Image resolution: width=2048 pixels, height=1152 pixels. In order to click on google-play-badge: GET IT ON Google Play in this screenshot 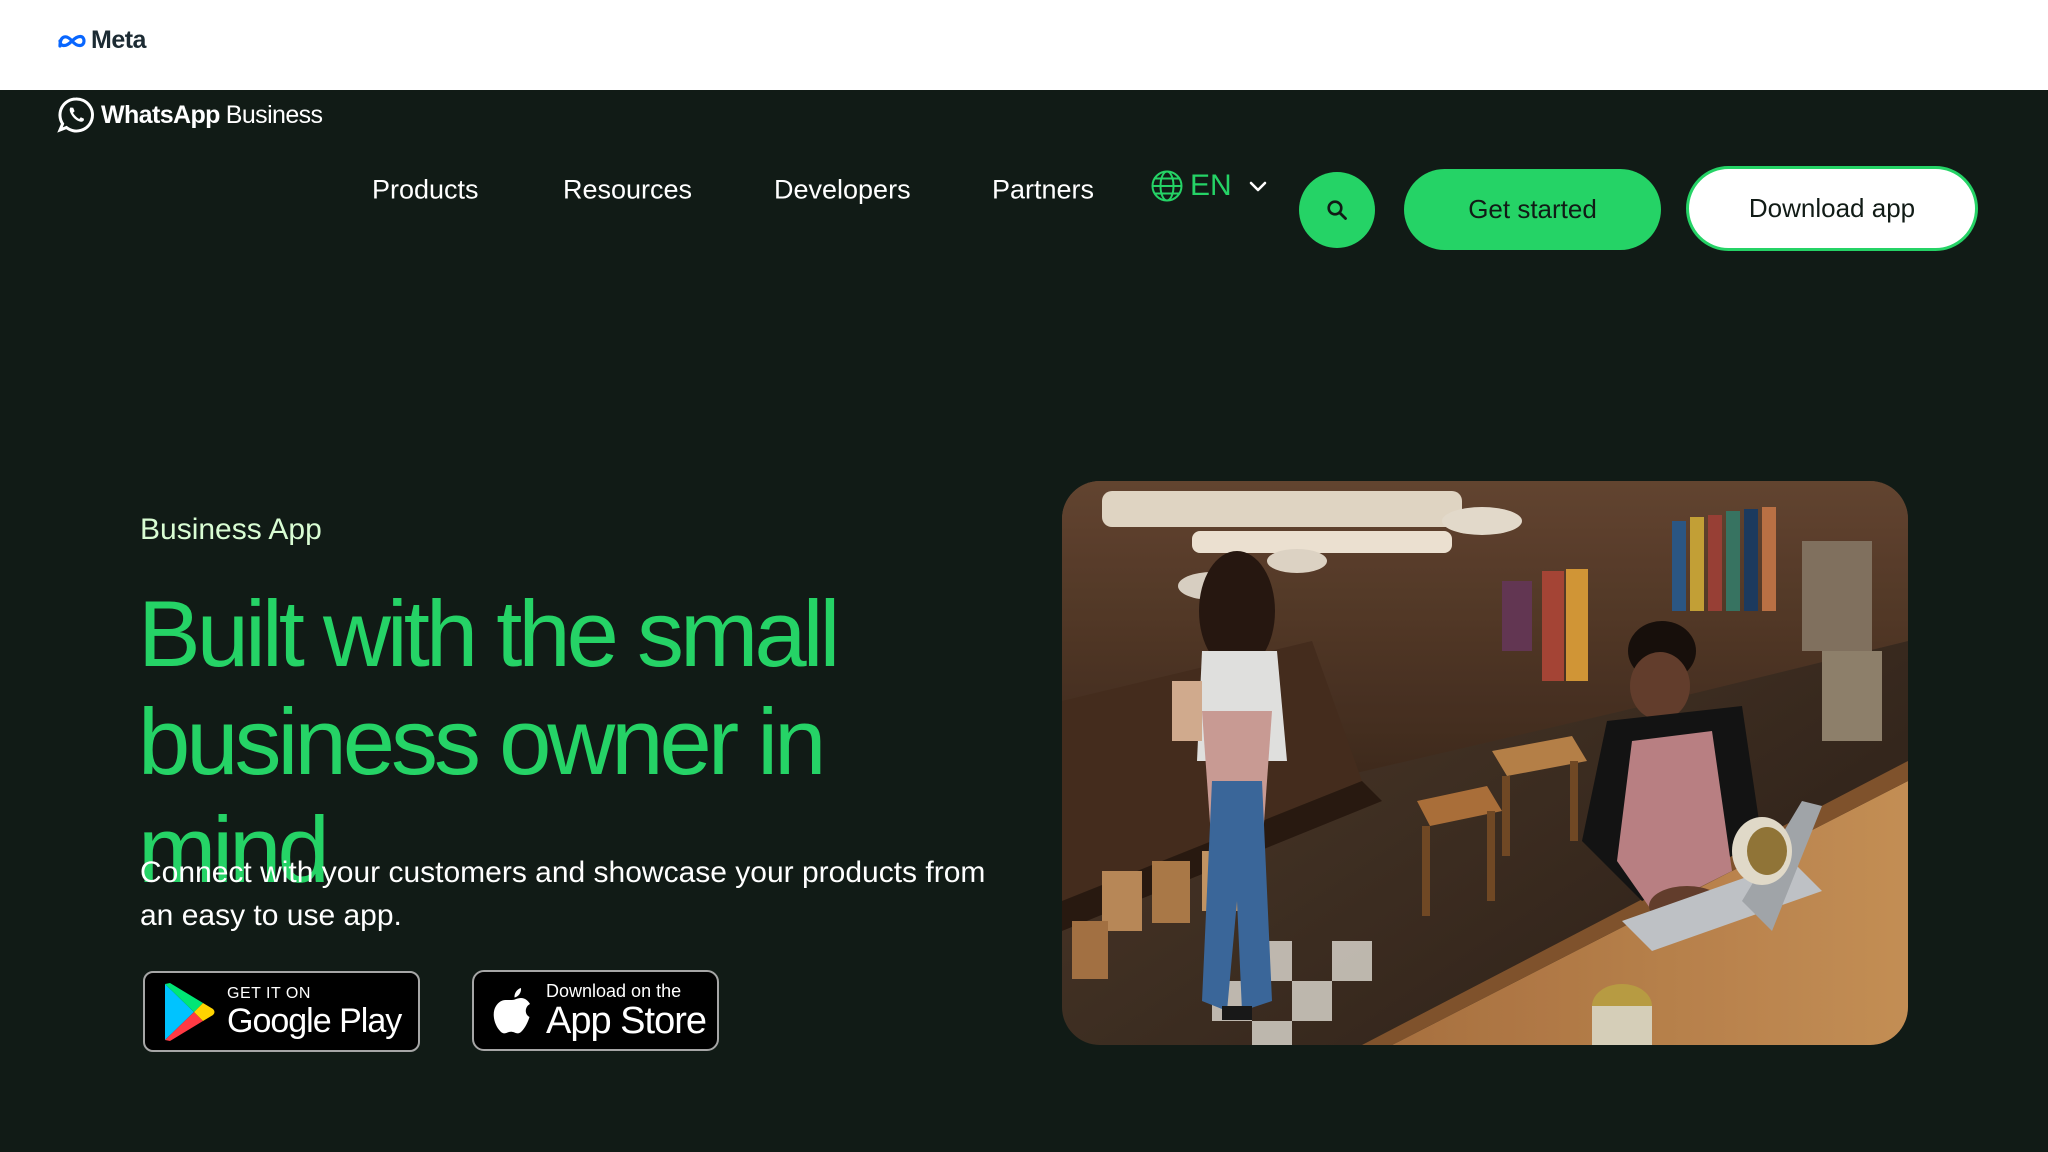, I will do `click(281, 1011)`.